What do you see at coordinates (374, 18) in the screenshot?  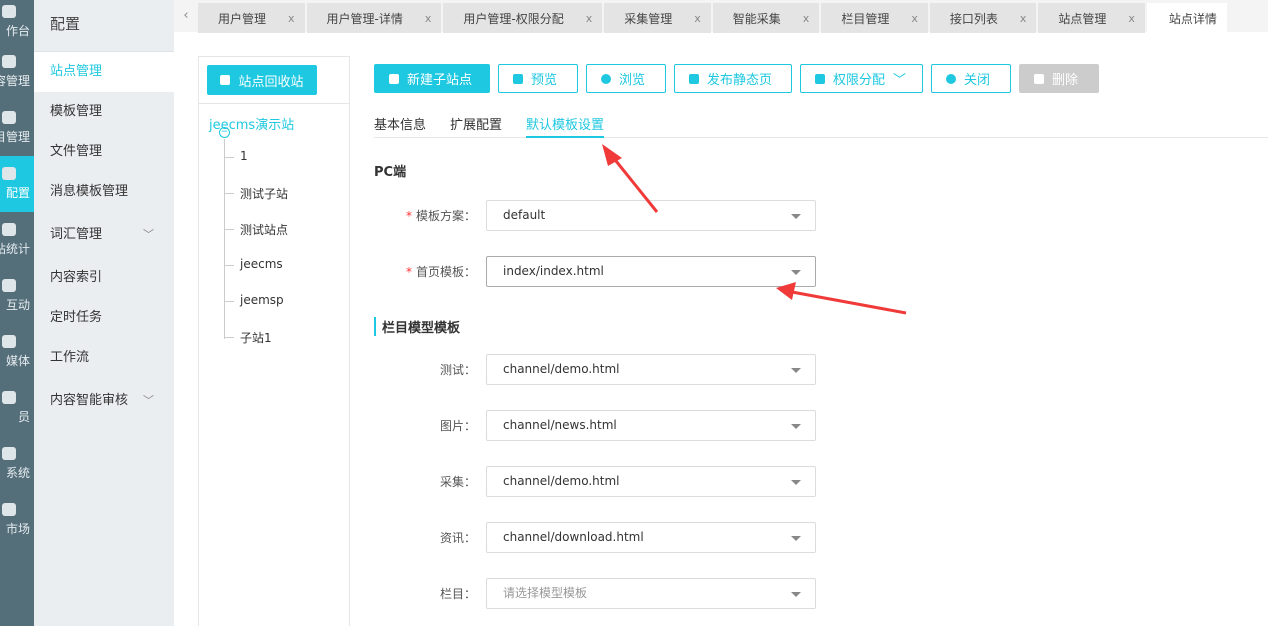 I see `tab: 用户管理-详情 x` at bounding box center [374, 18].